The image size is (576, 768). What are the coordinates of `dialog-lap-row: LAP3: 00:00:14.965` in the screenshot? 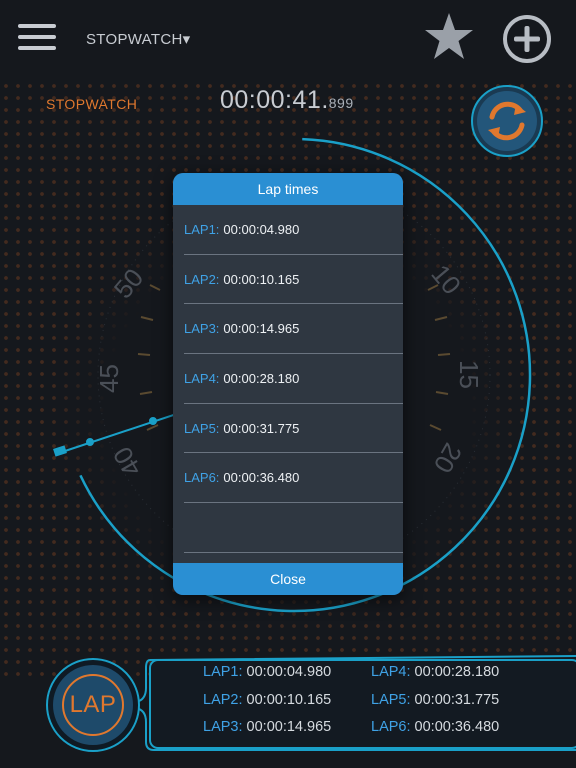 It's located at (293, 329).